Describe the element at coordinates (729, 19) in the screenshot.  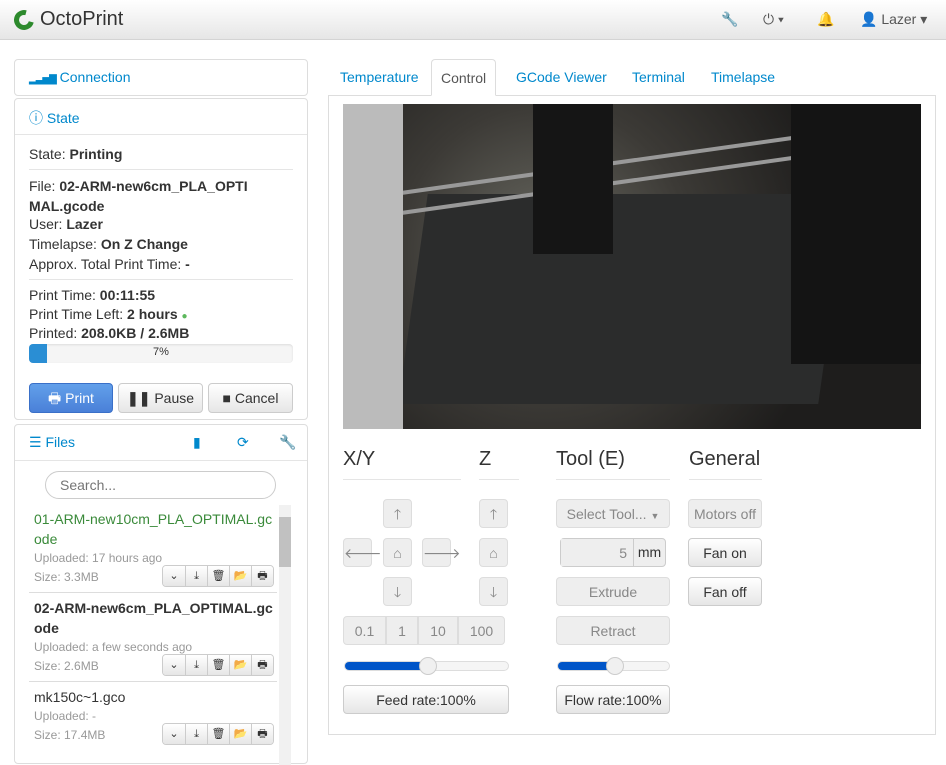
I see `settings-wrench-icon: 🔧` at that location.